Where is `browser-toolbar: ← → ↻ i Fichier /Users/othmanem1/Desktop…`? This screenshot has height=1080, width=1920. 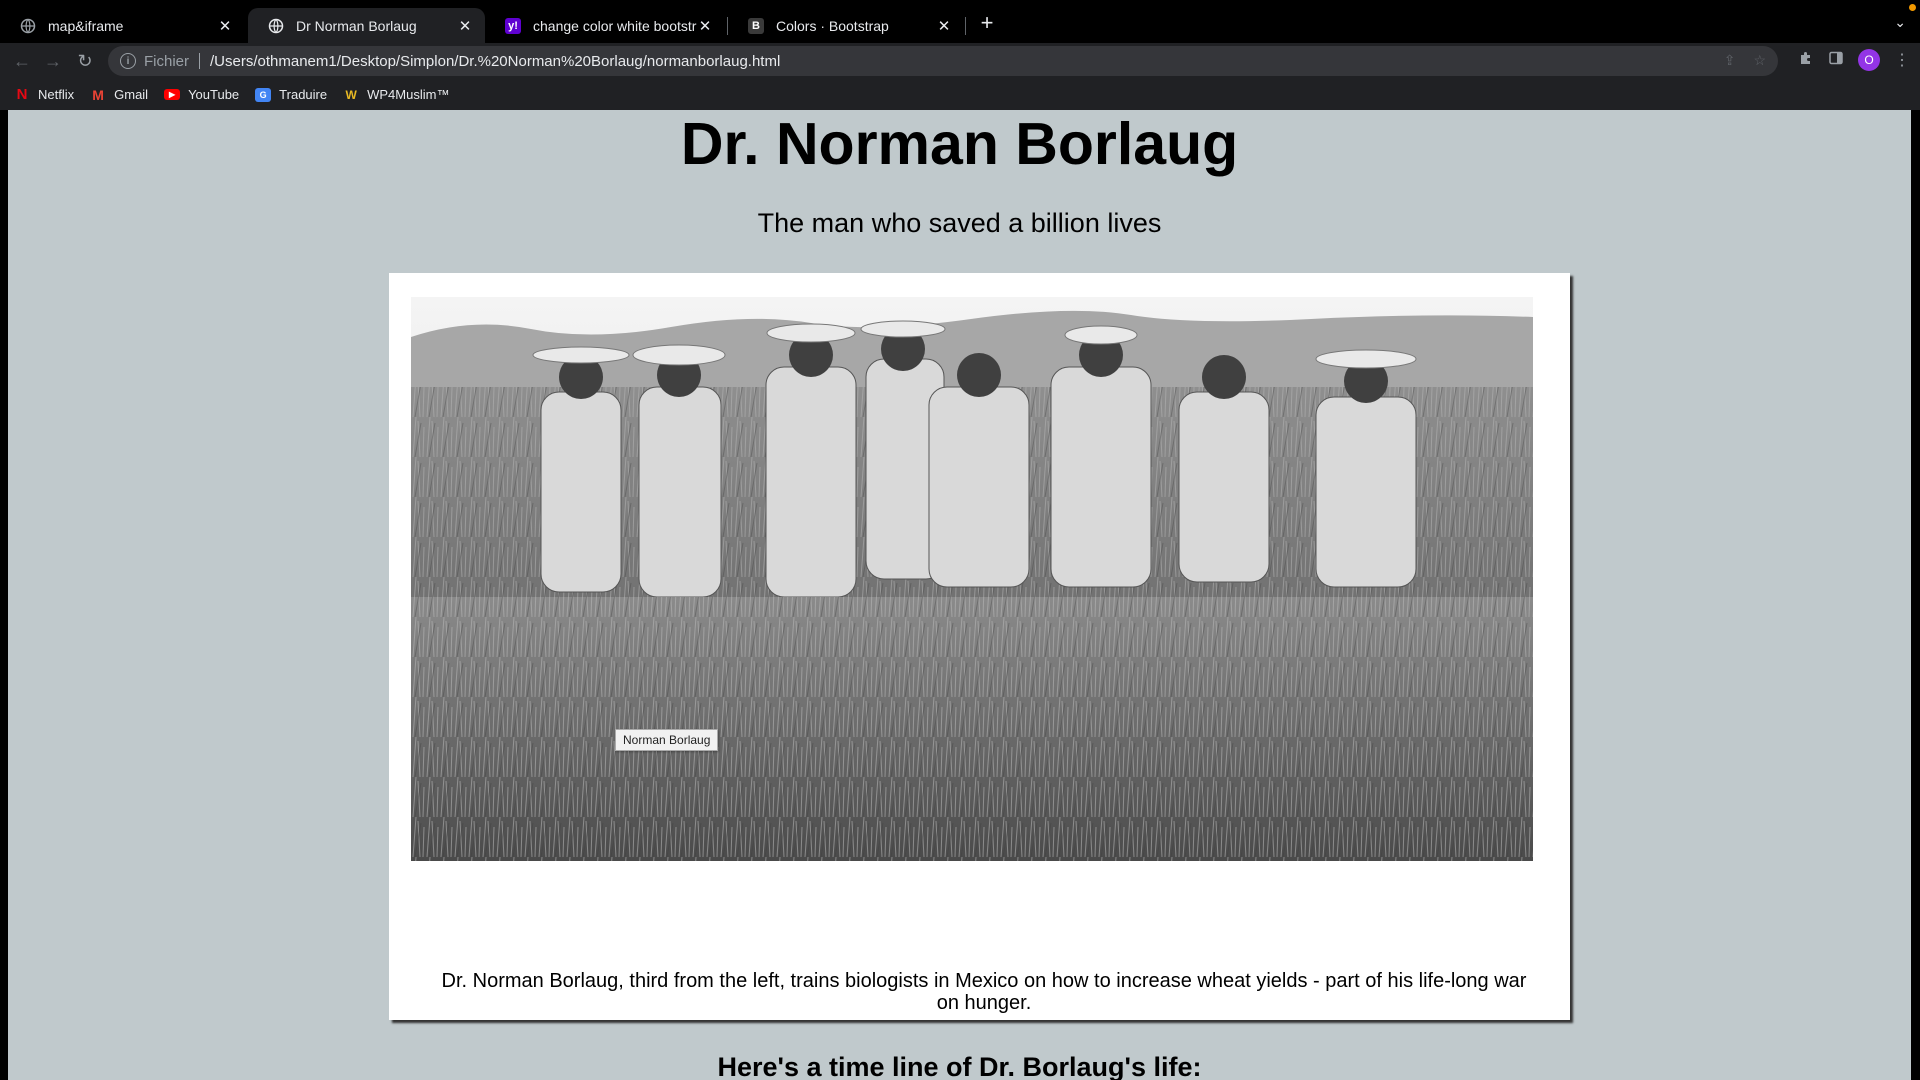
browser-toolbar: ← → ↻ i Fichier /Users/othmanem1/Desktop… is located at coordinates (960, 61).